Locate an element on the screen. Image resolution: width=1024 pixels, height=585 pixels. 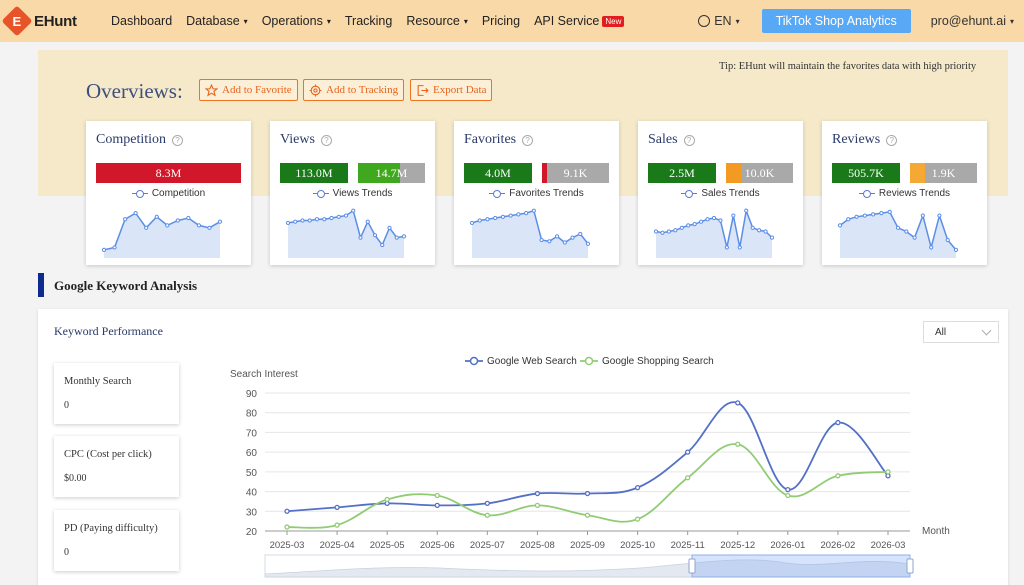
language-label: EN is located at coordinates (723, 21).